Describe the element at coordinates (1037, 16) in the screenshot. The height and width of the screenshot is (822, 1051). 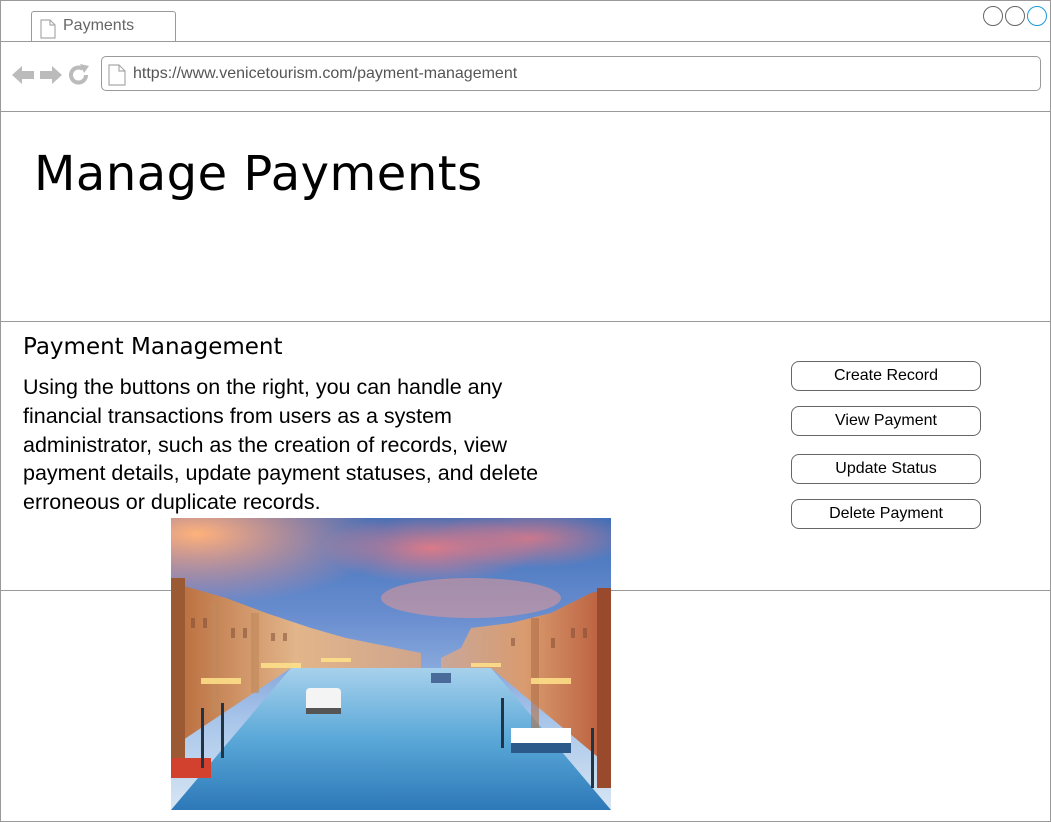
I see `maximize-icon` at that location.